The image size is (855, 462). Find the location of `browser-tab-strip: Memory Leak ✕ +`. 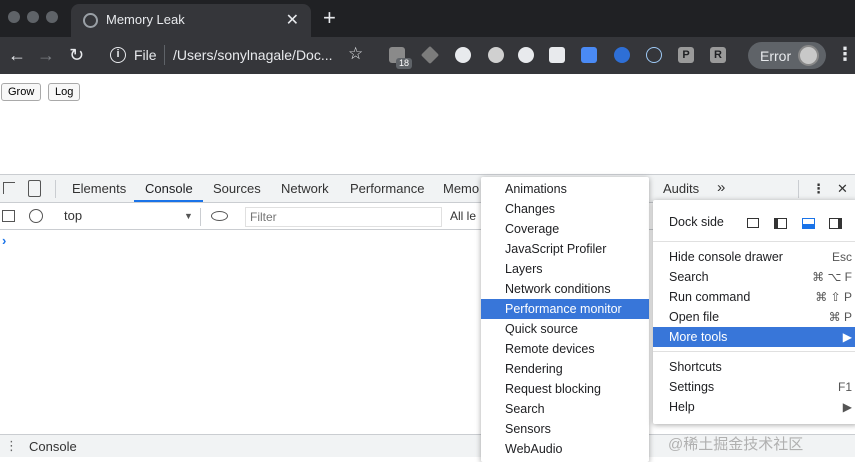

browser-tab-strip: Memory Leak ✕ + is located at coordinates (427, 18).